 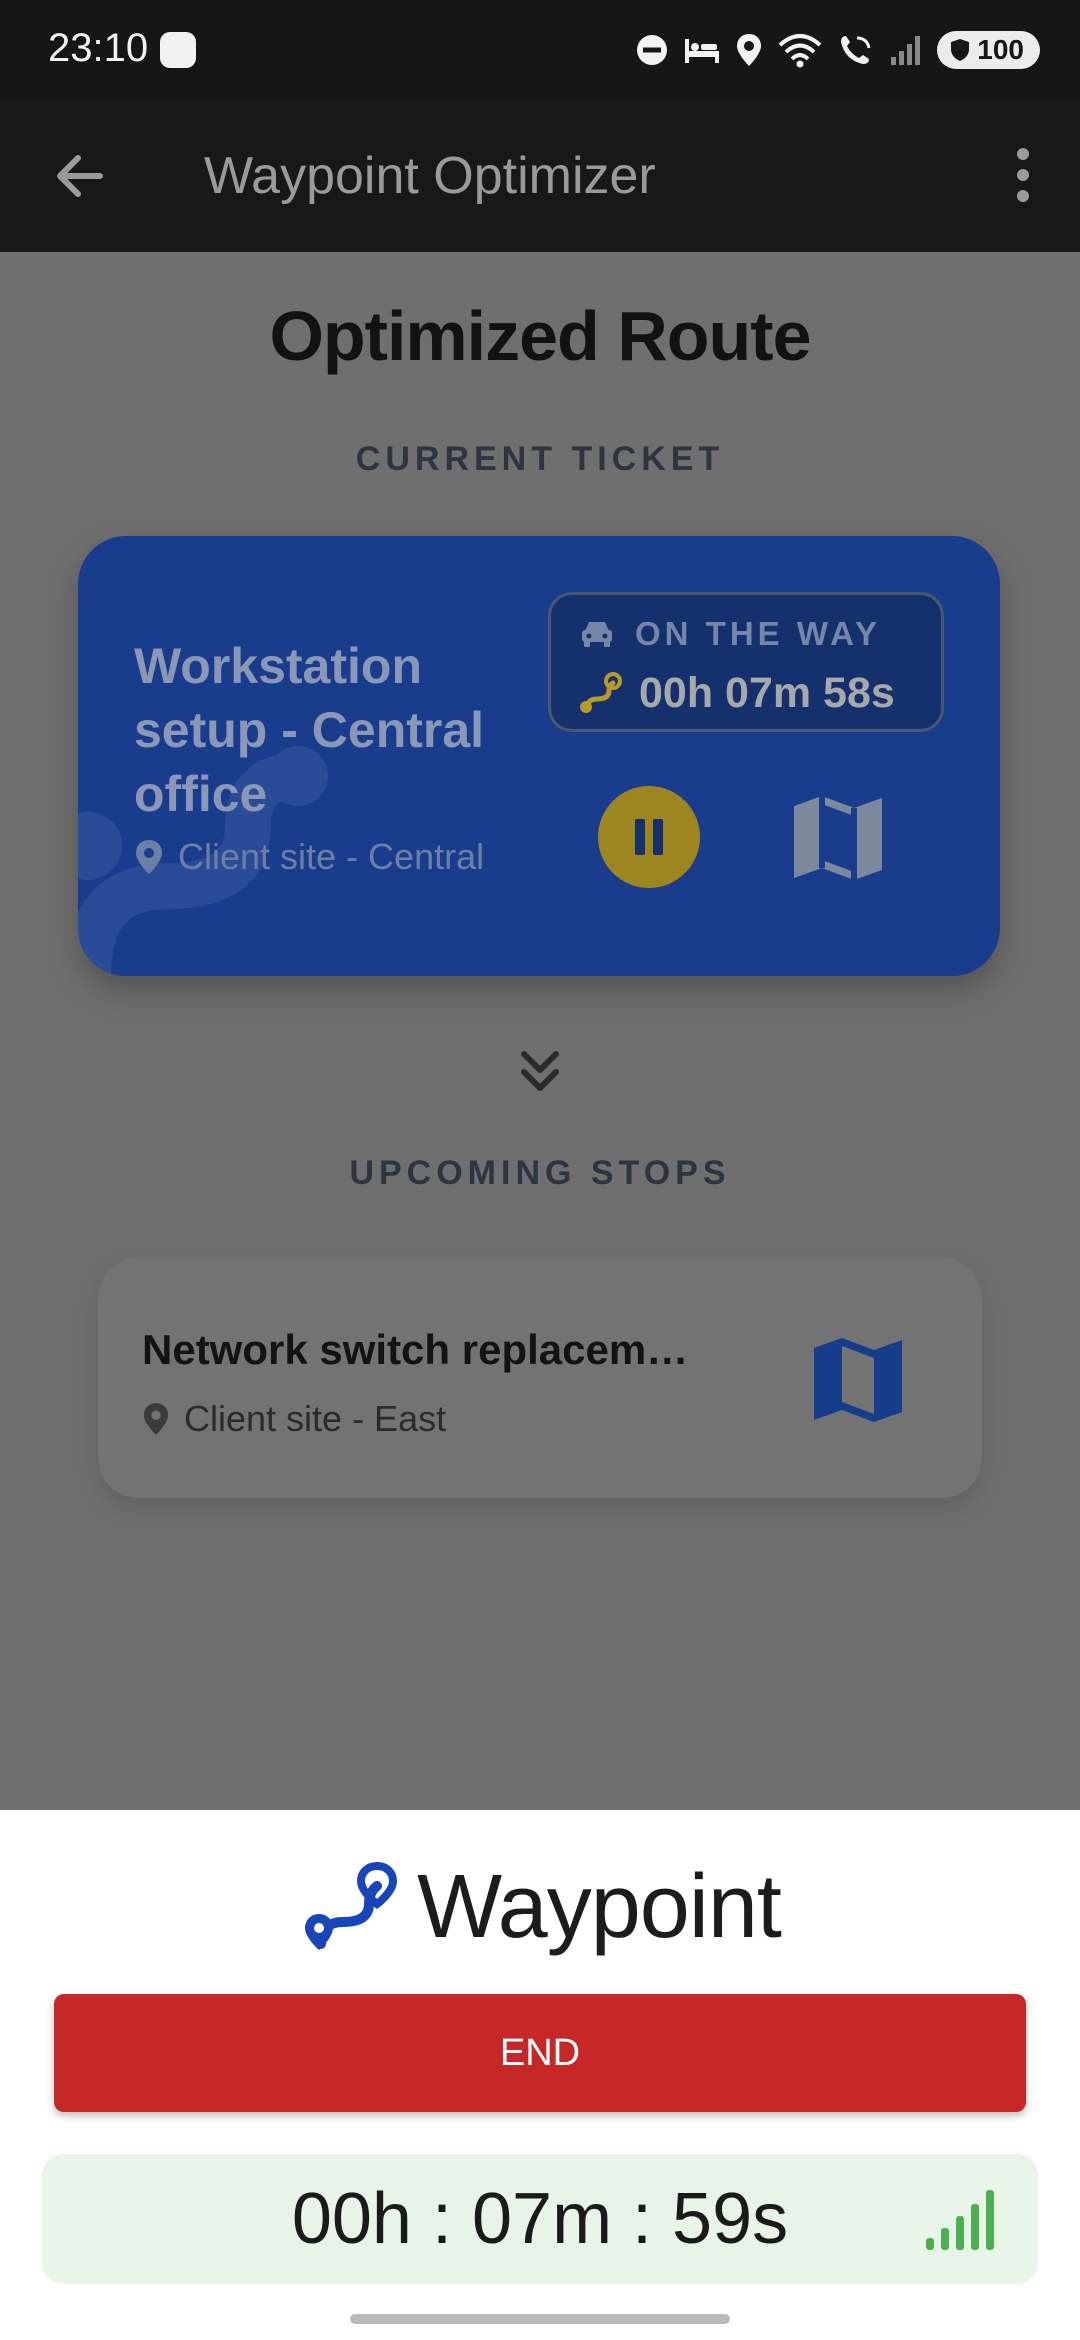 I want to click on arrow-left-icon, so click(x=80, y=176).